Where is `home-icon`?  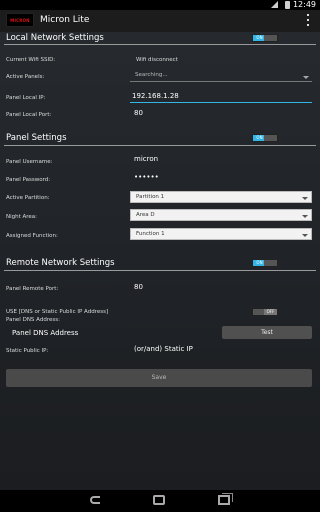
home-icon is located at coordinates (159, 500).